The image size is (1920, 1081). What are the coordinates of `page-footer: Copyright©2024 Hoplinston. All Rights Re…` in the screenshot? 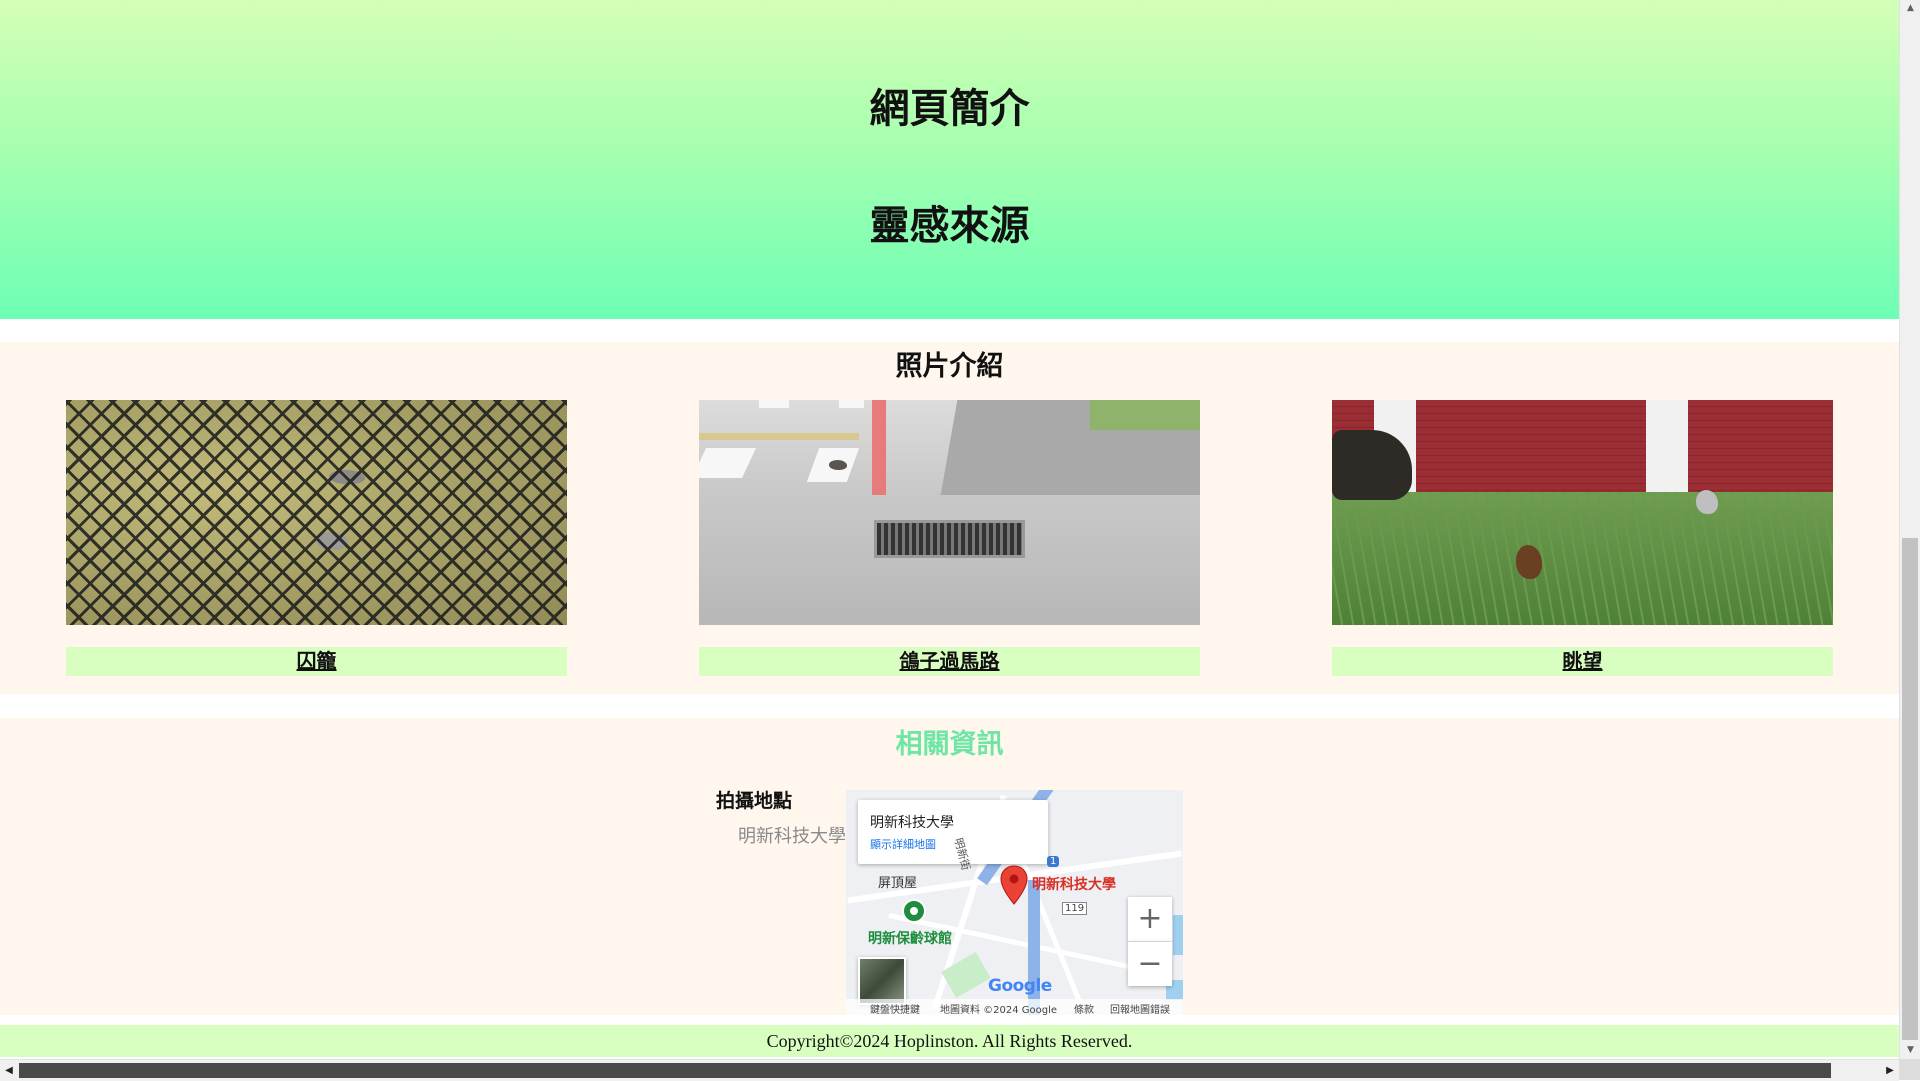 It's located at (949, 1041).